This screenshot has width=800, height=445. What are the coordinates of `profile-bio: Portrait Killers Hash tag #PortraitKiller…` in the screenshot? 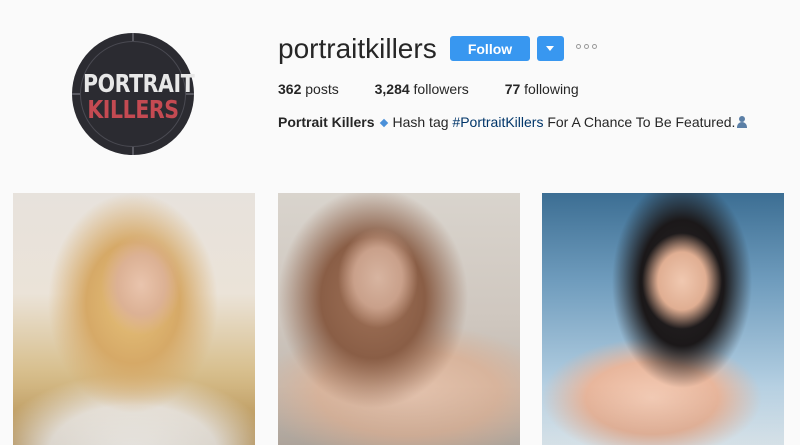 It's located at (513, 122).